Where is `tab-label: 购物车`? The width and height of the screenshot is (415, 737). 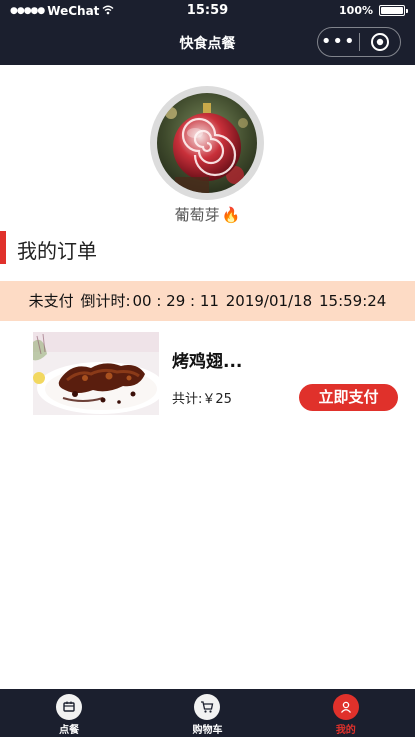 tab-label: 购物车 is located at coordinates (207, 730).